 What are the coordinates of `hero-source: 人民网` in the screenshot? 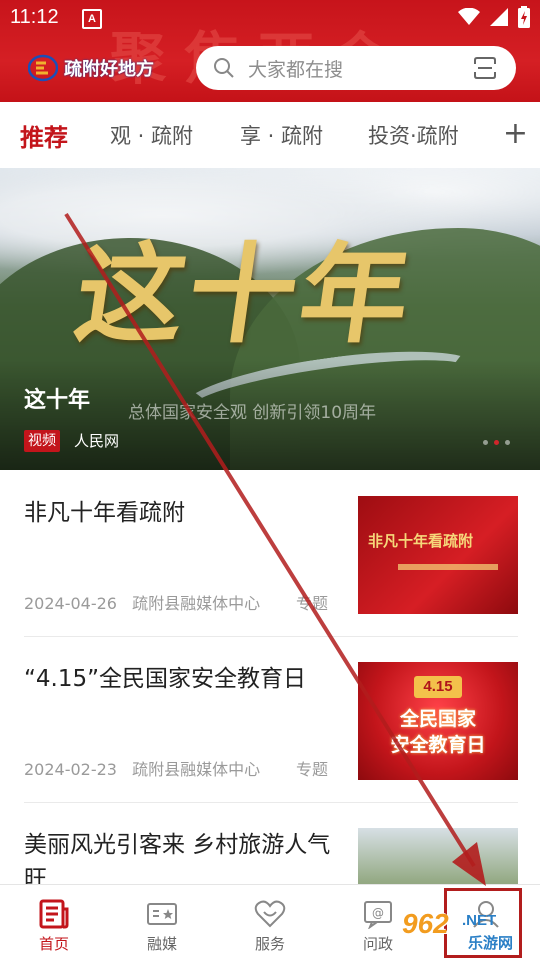 It's located at (97, 441).